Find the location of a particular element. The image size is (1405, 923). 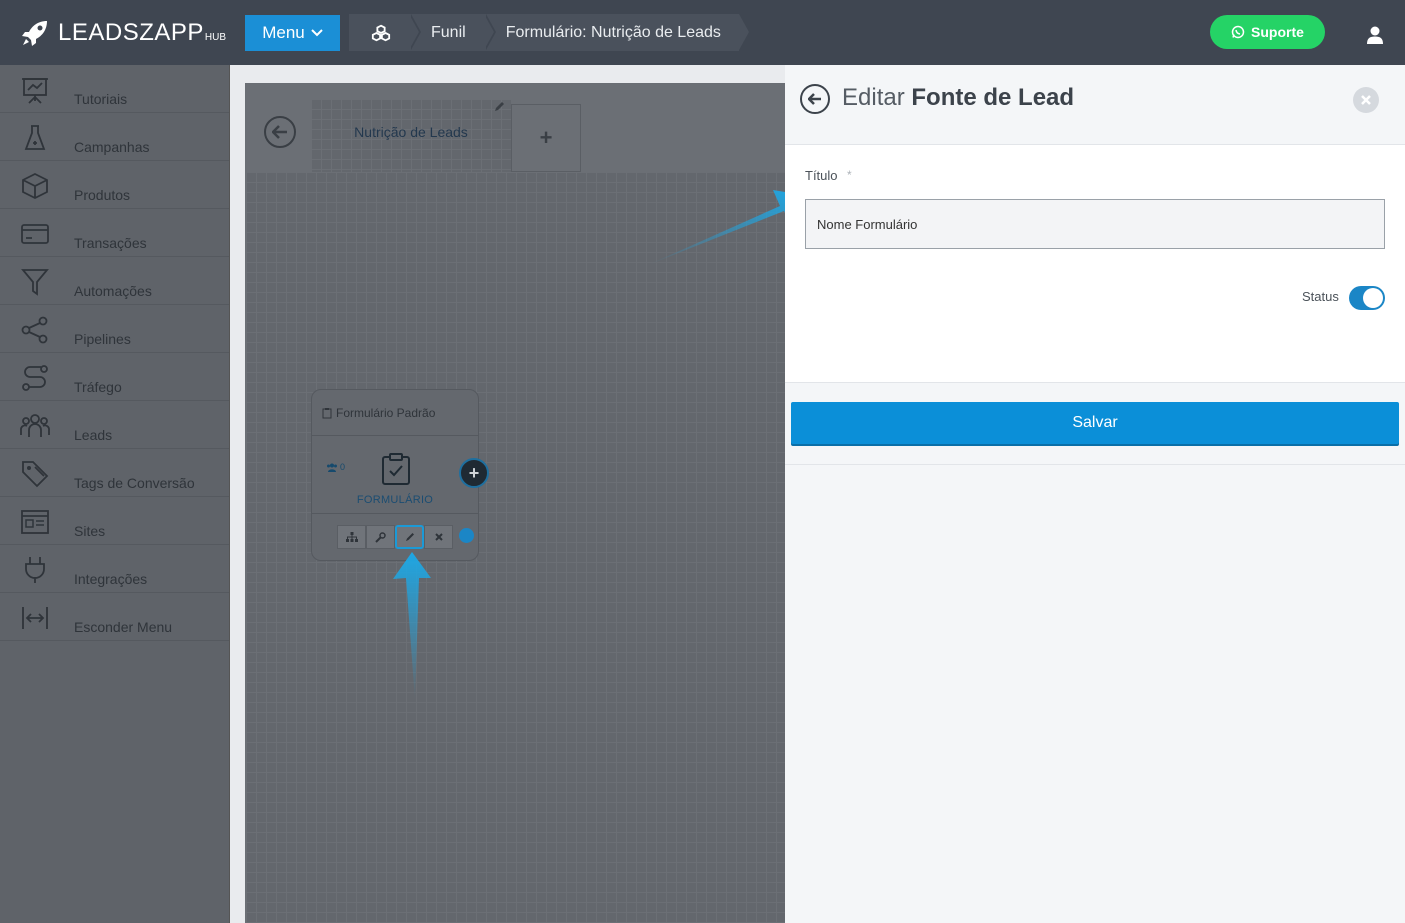

save-button: Salvar is located at coordinates (1095, 423).